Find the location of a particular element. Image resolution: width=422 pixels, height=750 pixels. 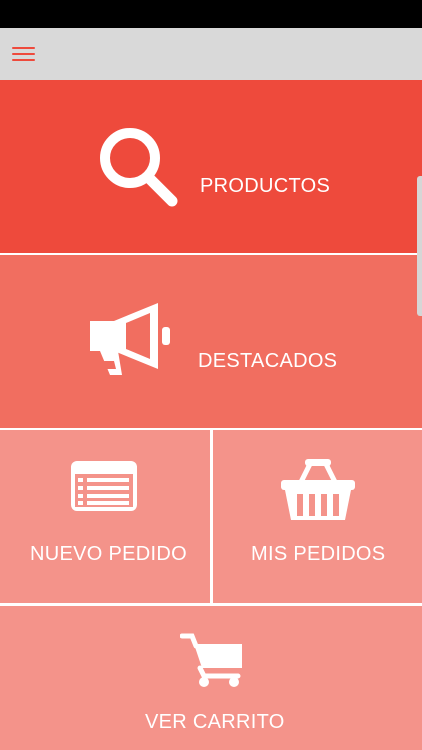

scrollbar-handle is located at coordinates (419, 246).